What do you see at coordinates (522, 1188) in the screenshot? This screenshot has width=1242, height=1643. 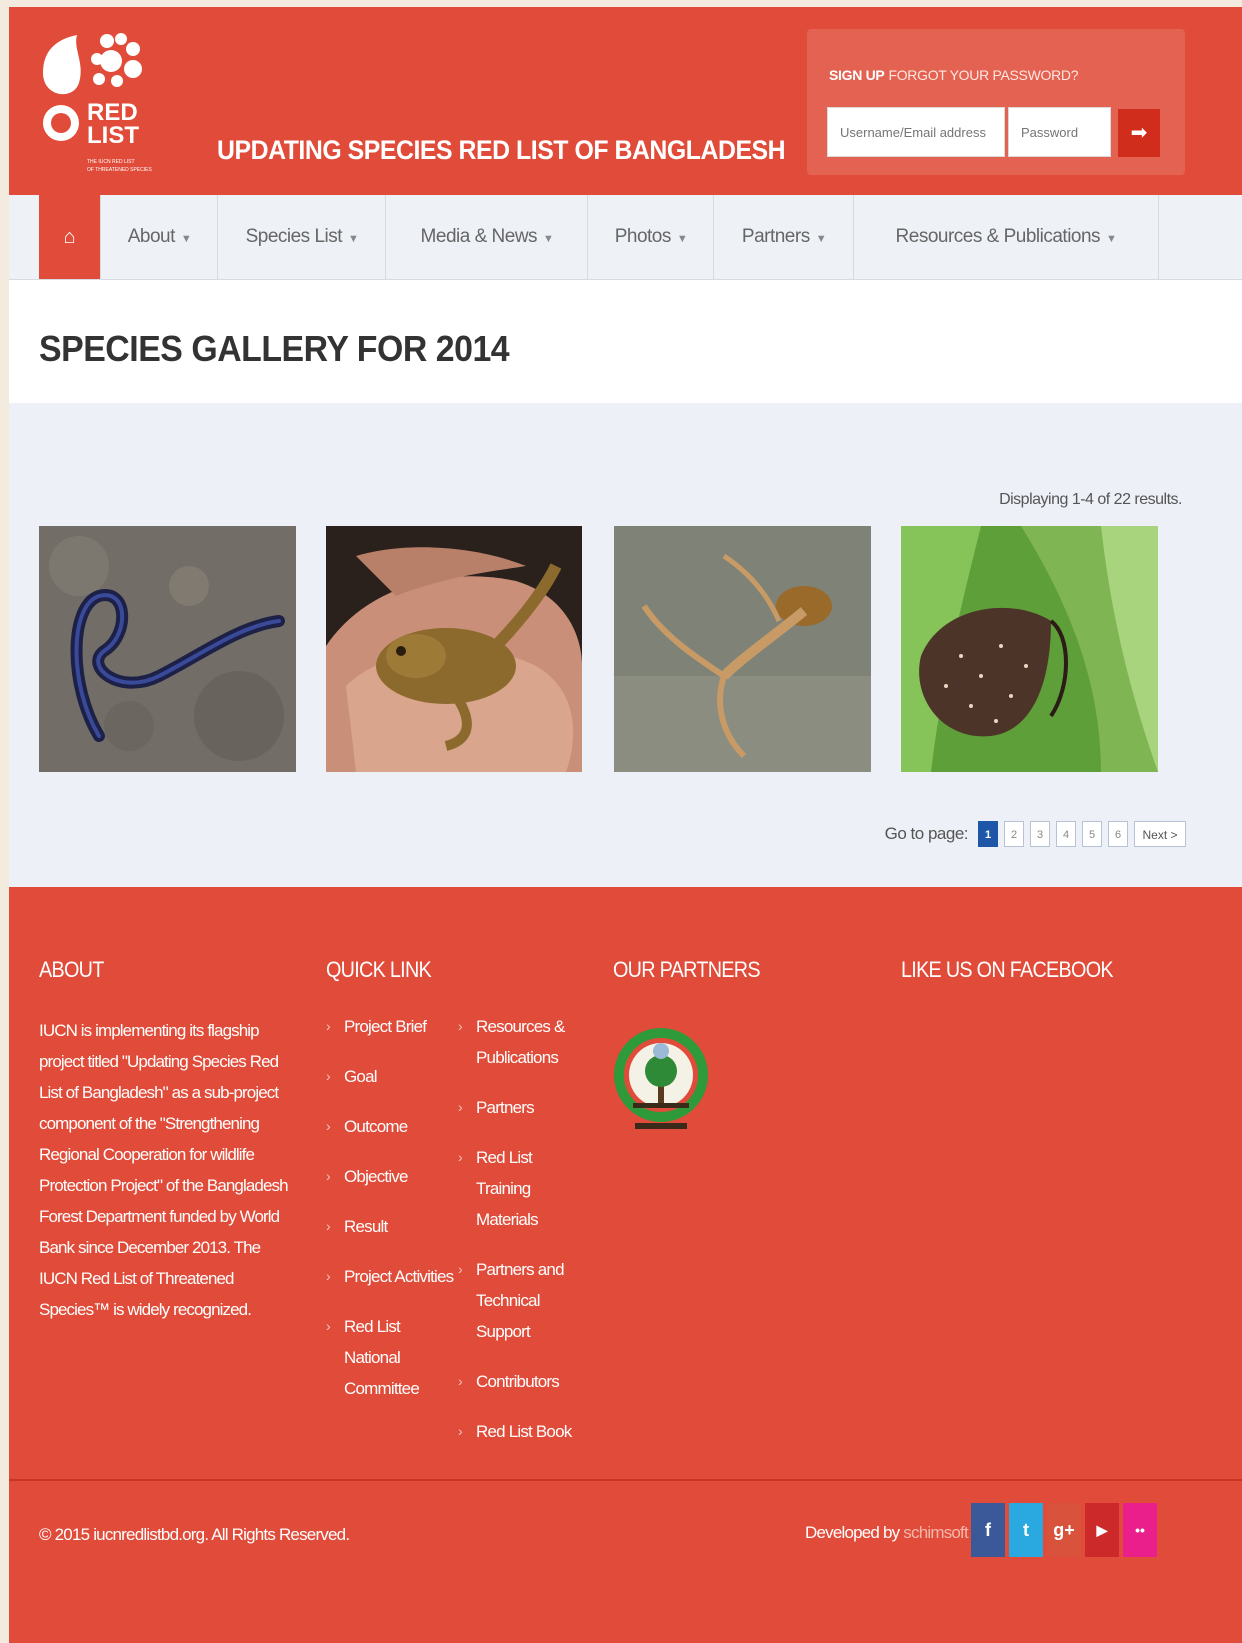 I see `quick-link-training-materials: Red List Training Materials` at bounding box center [522, 1188].